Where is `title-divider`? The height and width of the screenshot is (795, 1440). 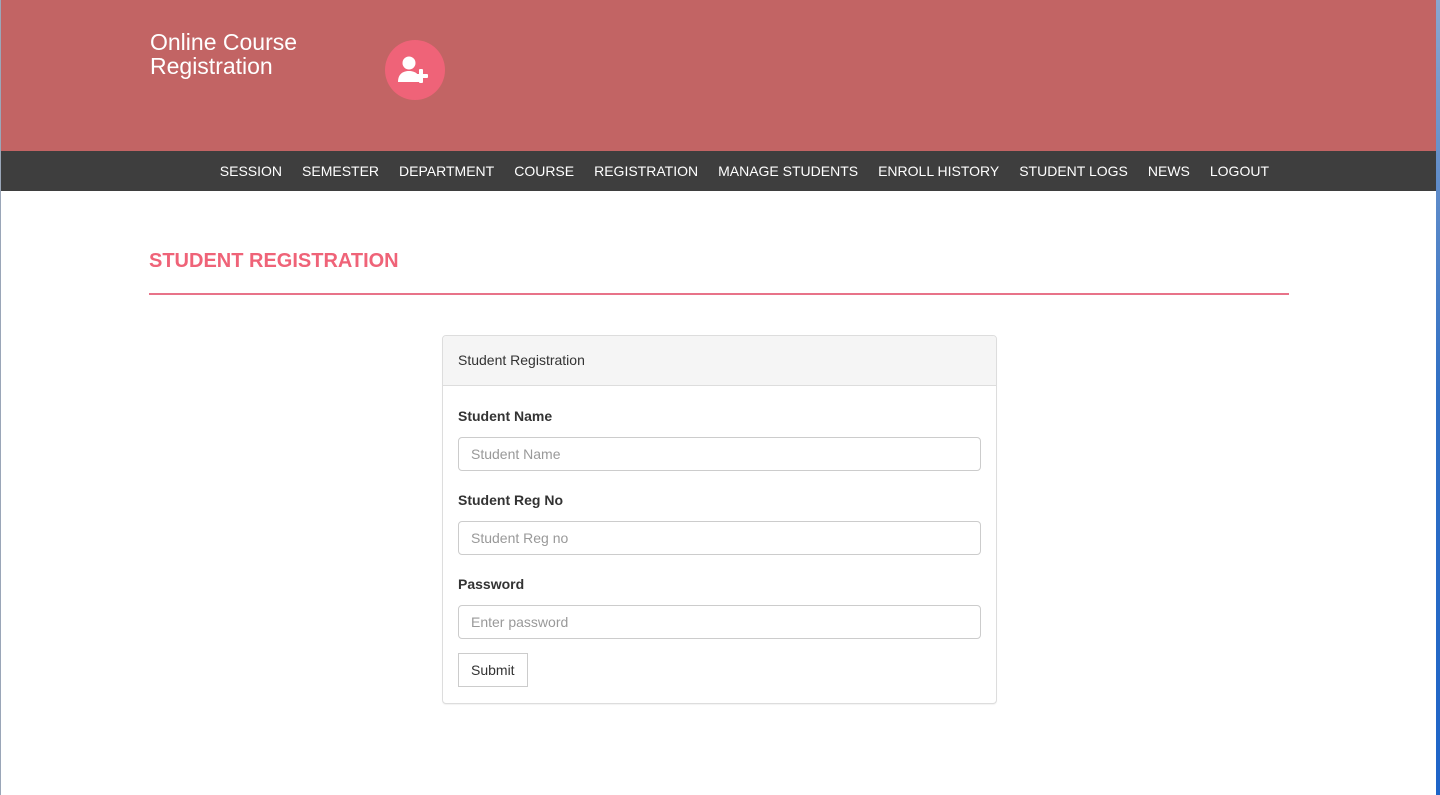 title-divider is located at coordinates (719, 294).